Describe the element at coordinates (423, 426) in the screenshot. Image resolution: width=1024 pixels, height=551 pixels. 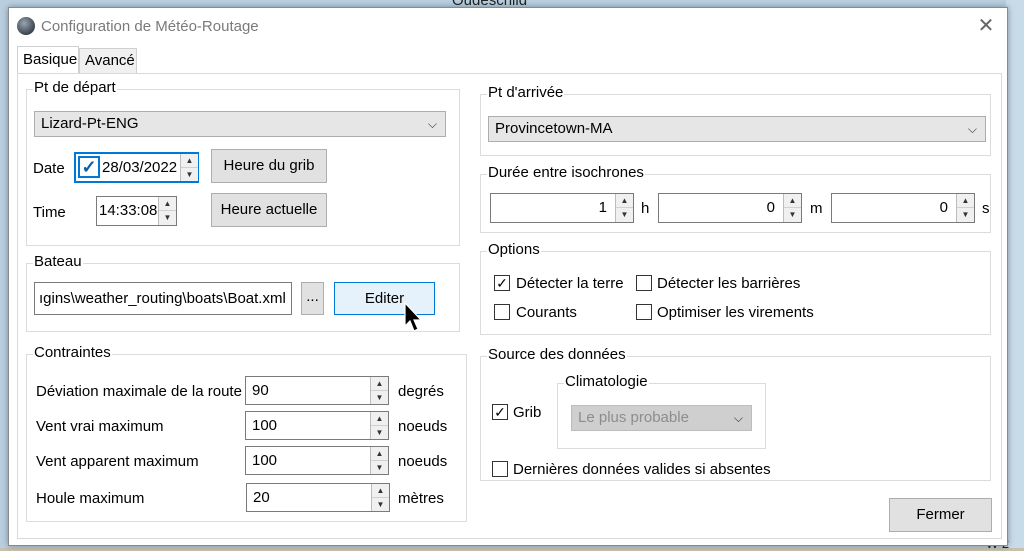
I see `true-wind-unit: noeuds` at that location.